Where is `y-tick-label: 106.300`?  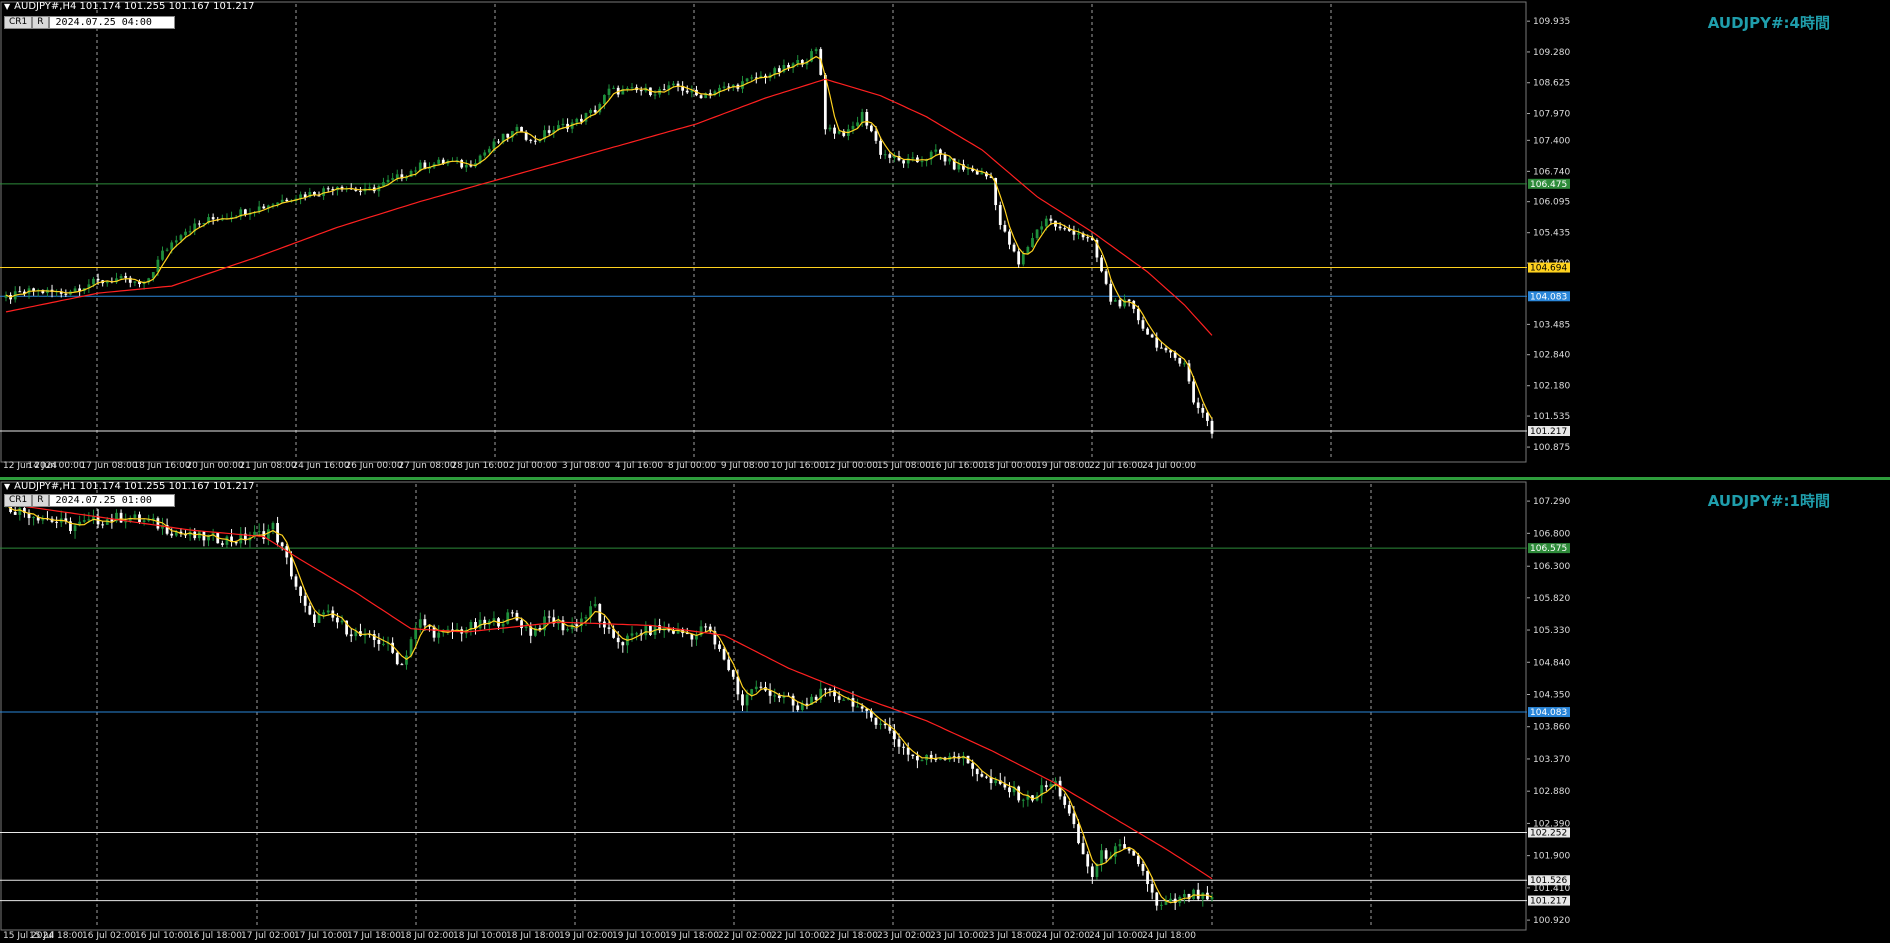
y-tick-label: 106.300 is located at coordinates (1551, 567).